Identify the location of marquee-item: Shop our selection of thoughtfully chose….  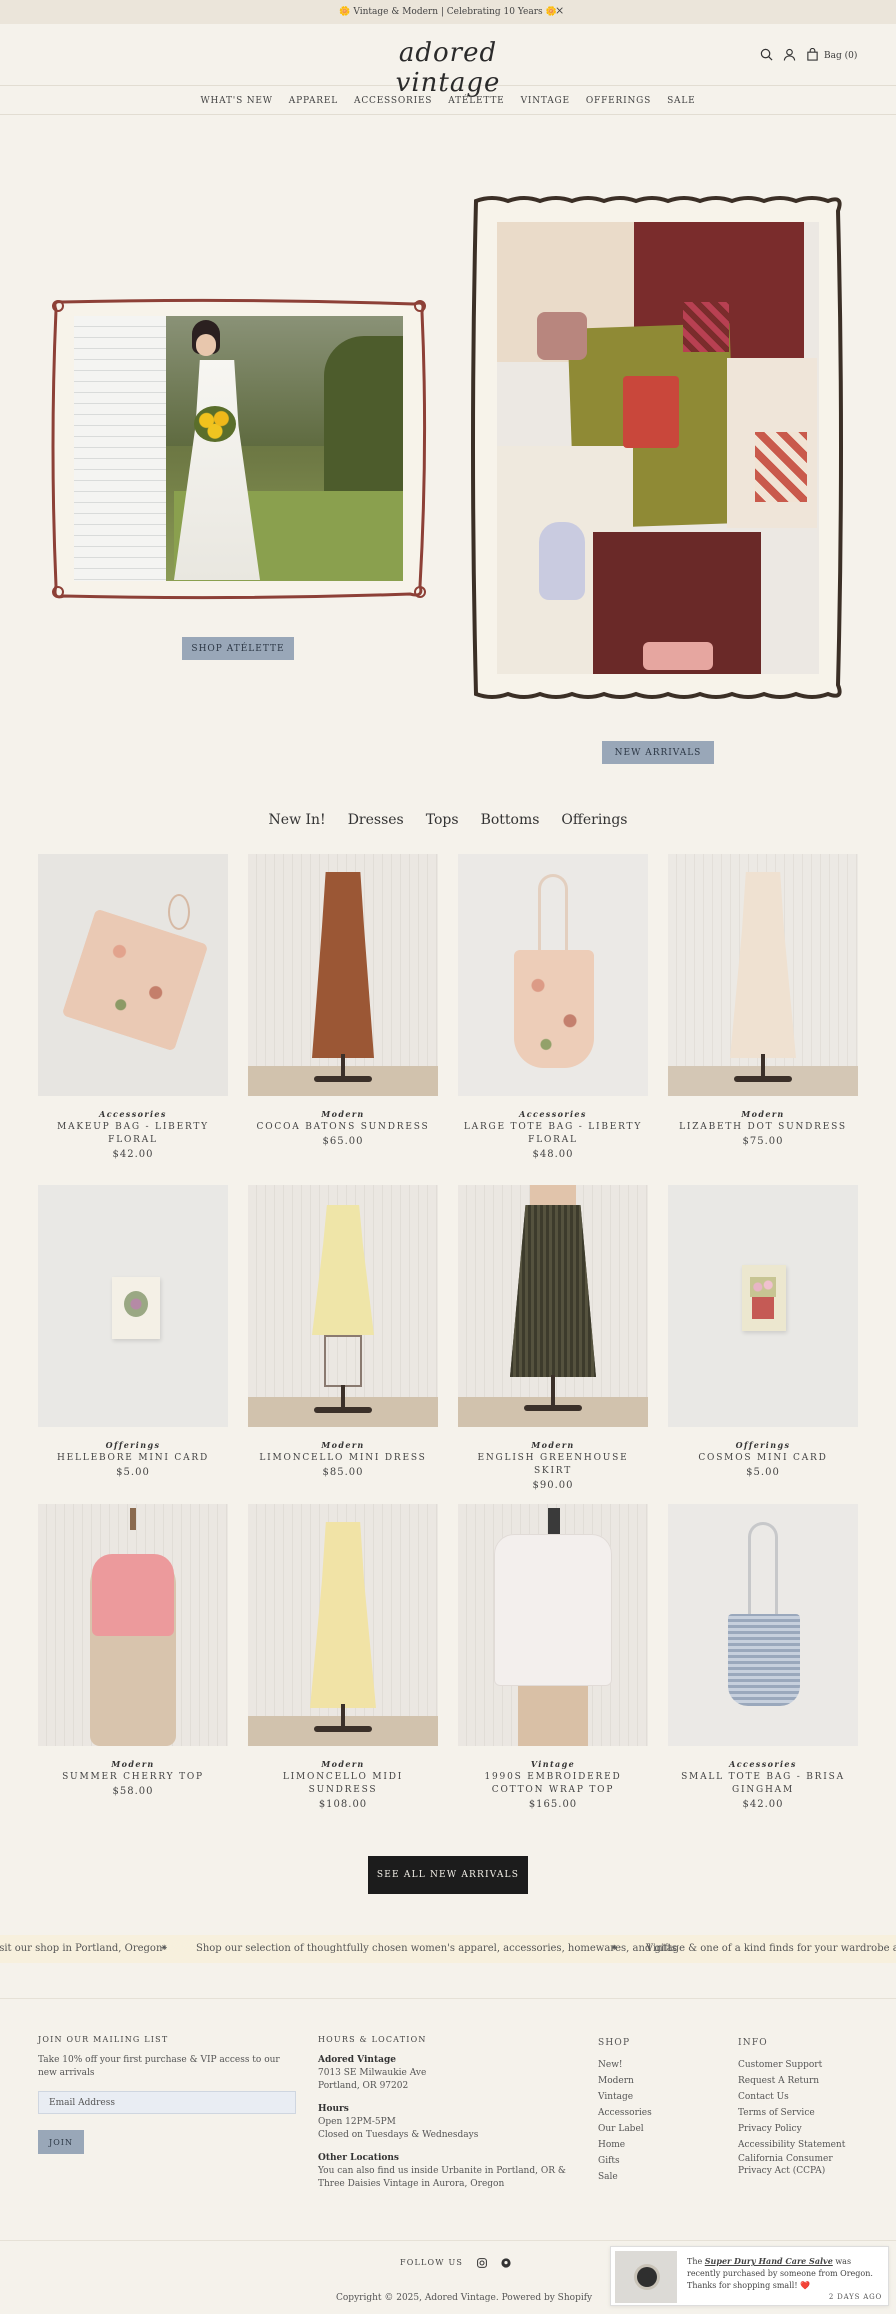
(436, 1948).